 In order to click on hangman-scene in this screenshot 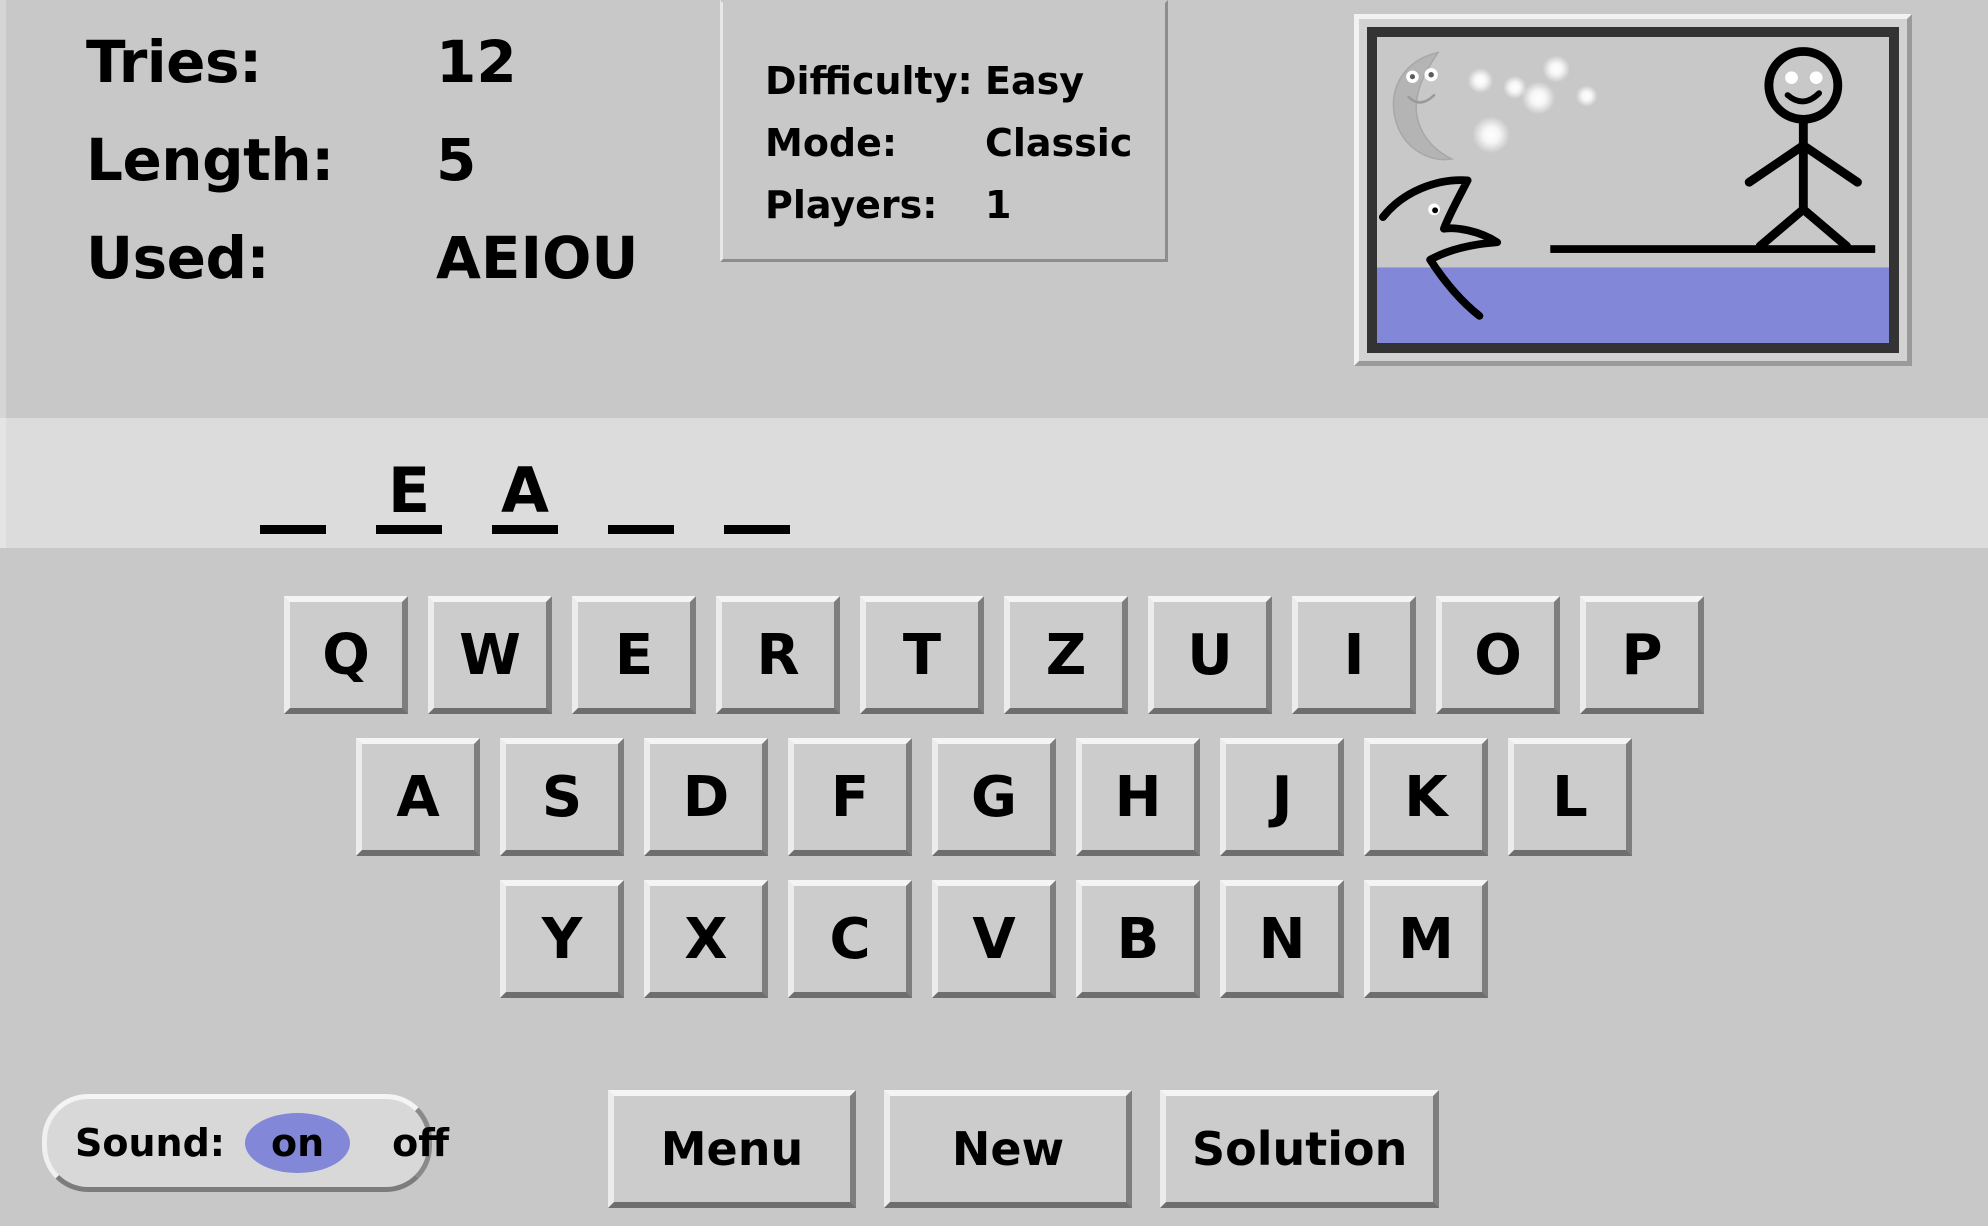, I will do `click(1633, 190)`.